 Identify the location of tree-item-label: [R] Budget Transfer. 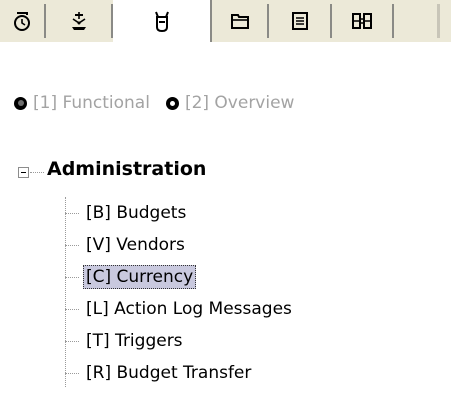
(169, 373).